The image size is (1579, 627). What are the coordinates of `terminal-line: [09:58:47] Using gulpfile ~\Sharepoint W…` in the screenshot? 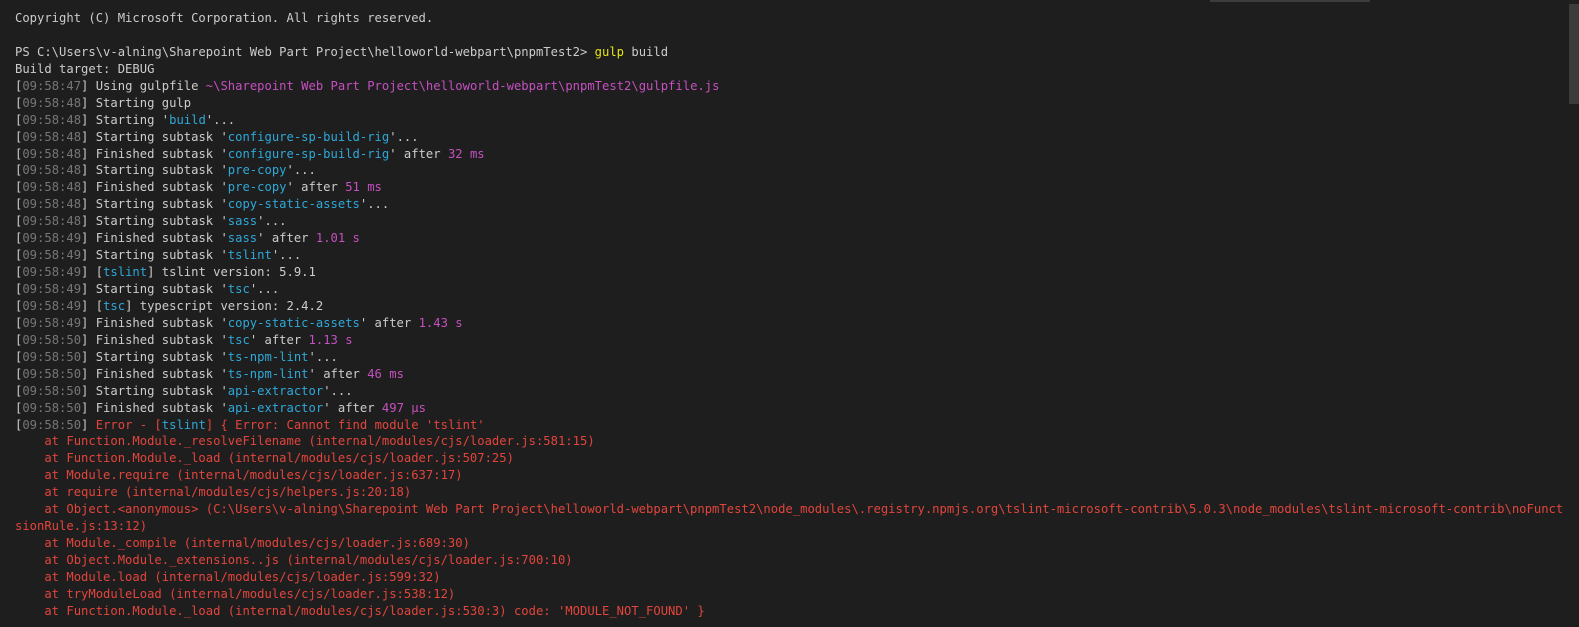 It's located at (789, 86).